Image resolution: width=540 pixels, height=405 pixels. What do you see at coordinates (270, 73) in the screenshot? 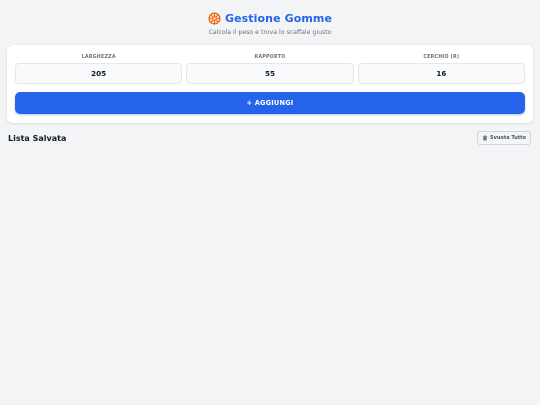
I see `ratio-input` at bounding box center [270, 73].